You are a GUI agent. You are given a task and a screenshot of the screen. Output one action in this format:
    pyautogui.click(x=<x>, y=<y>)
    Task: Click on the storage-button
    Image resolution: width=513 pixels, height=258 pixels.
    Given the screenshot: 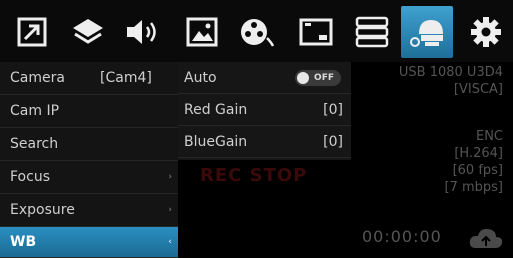 What is the action you would take?
    pyautogui.click(x=372, y=32)
    